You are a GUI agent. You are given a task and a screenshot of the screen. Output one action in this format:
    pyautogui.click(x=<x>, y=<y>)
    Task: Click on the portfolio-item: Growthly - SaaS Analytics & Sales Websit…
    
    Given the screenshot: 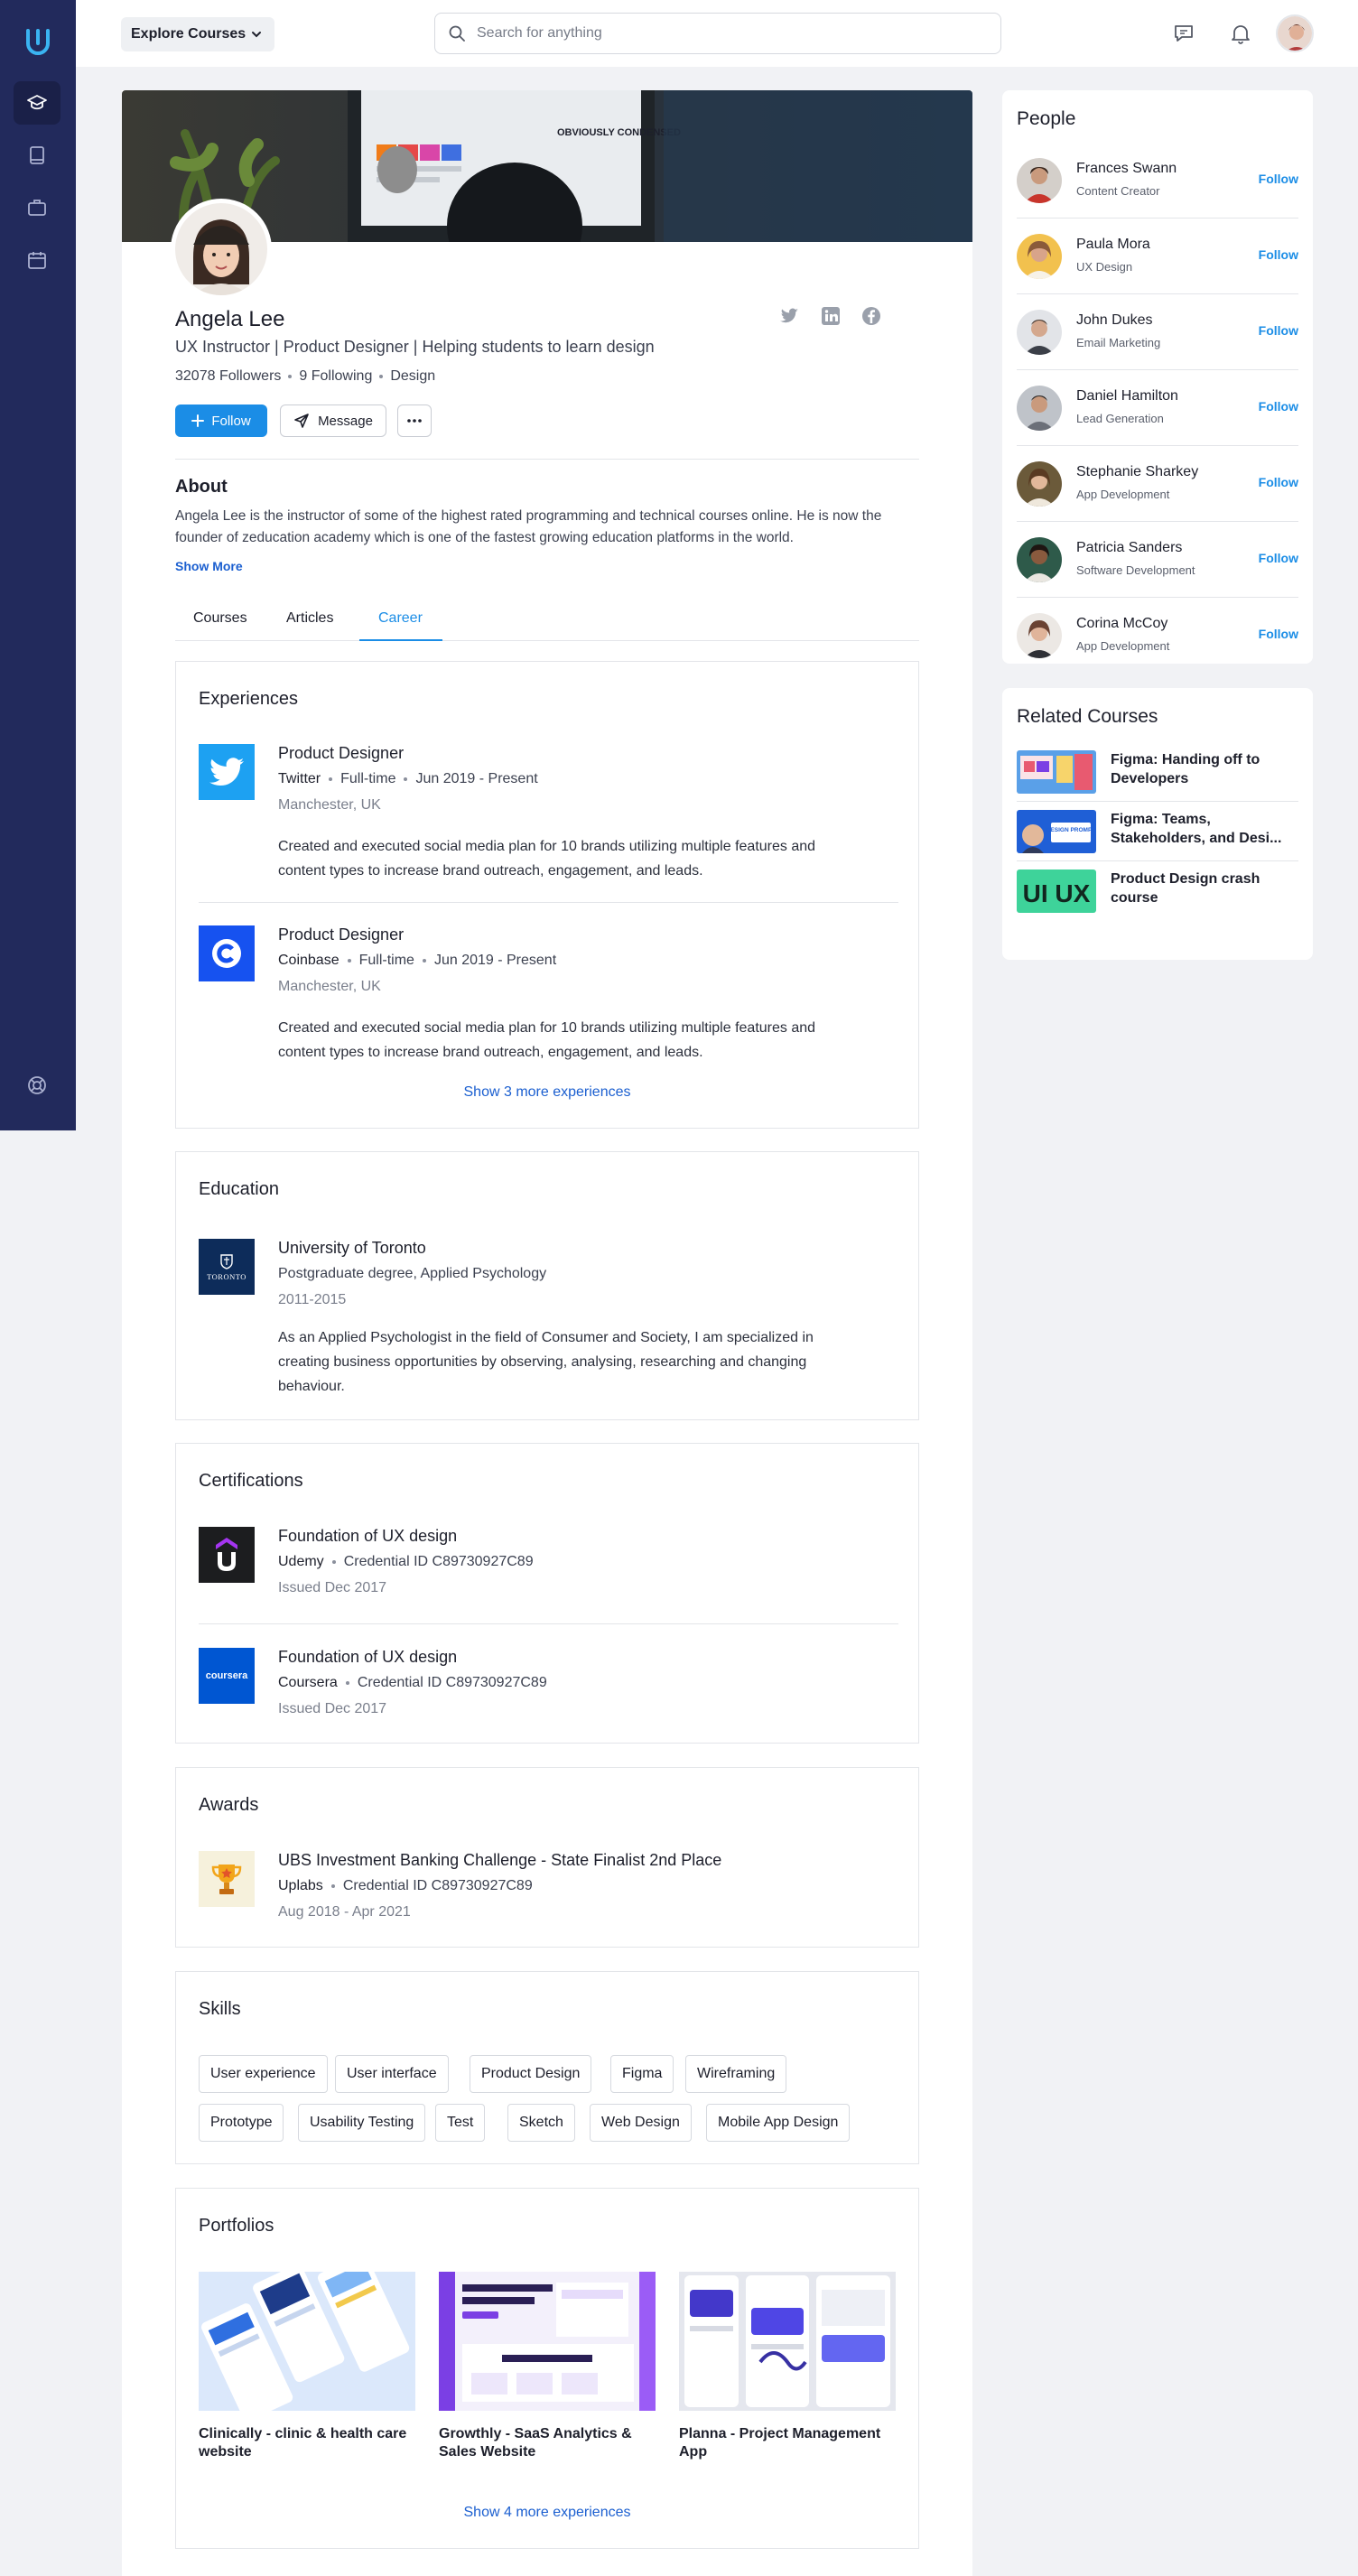 What is the action you would take?
    pyautogui.click(x=547, y=2366)
    